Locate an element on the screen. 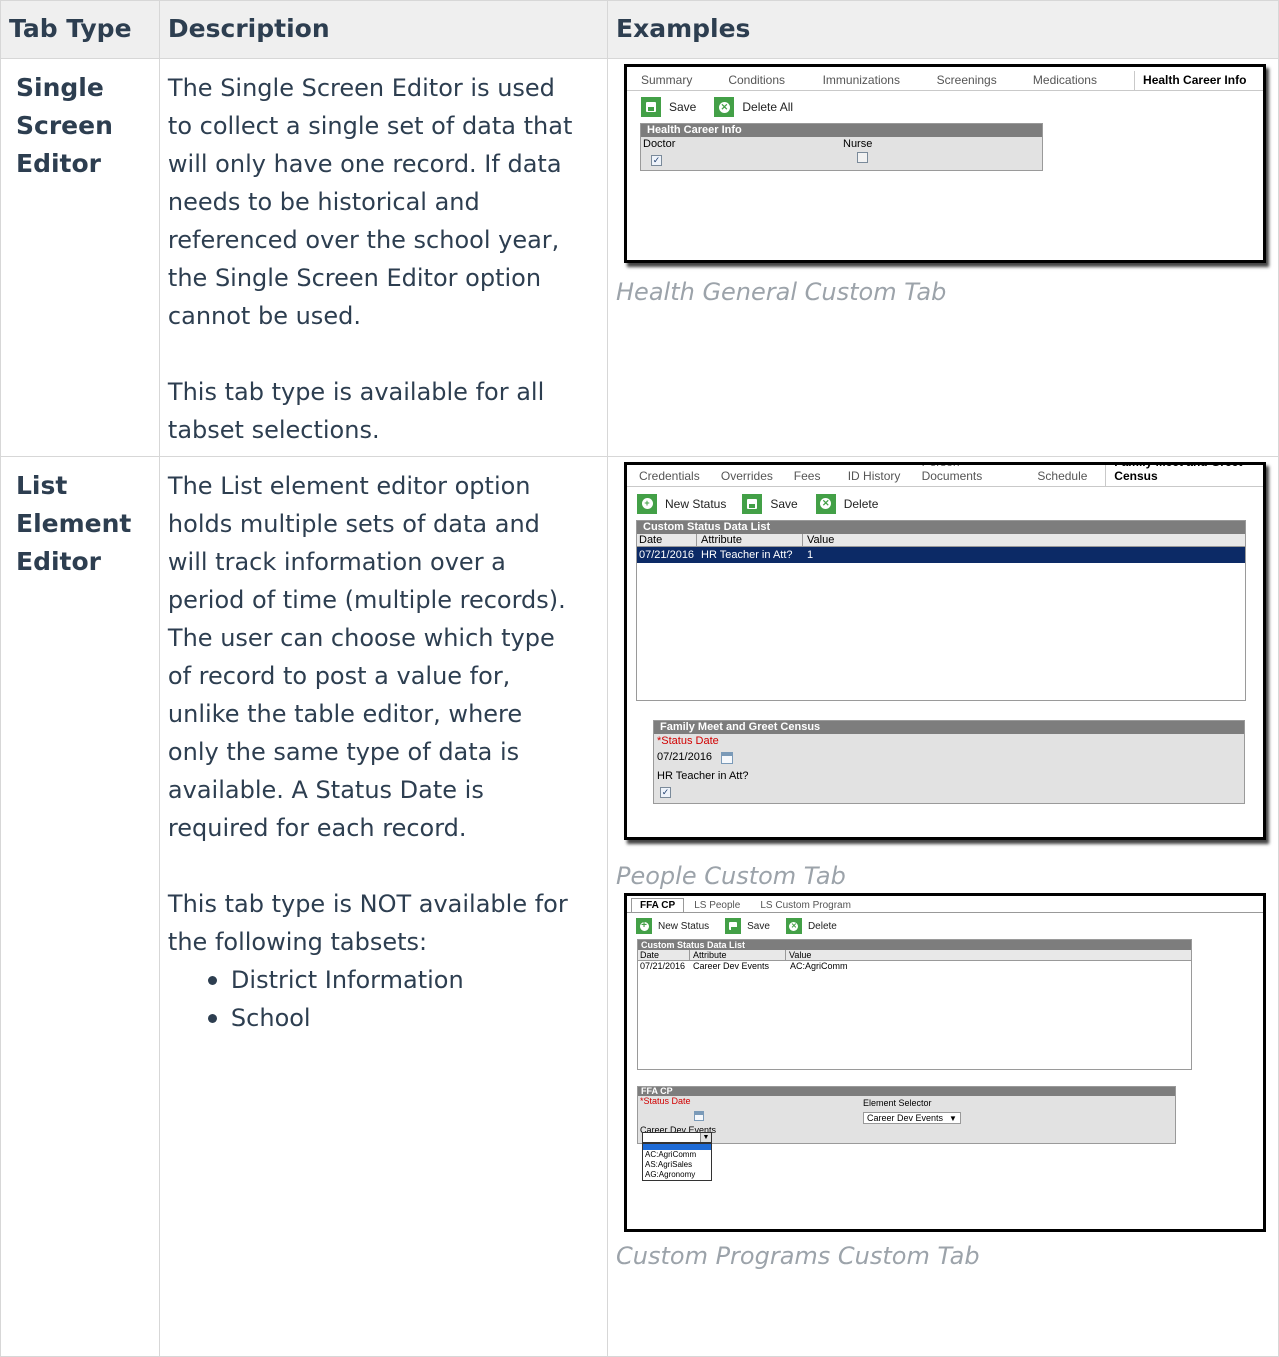 The image size is (1279, 1357). tab-credentials: Credentials is located at coordinates (672, 476).